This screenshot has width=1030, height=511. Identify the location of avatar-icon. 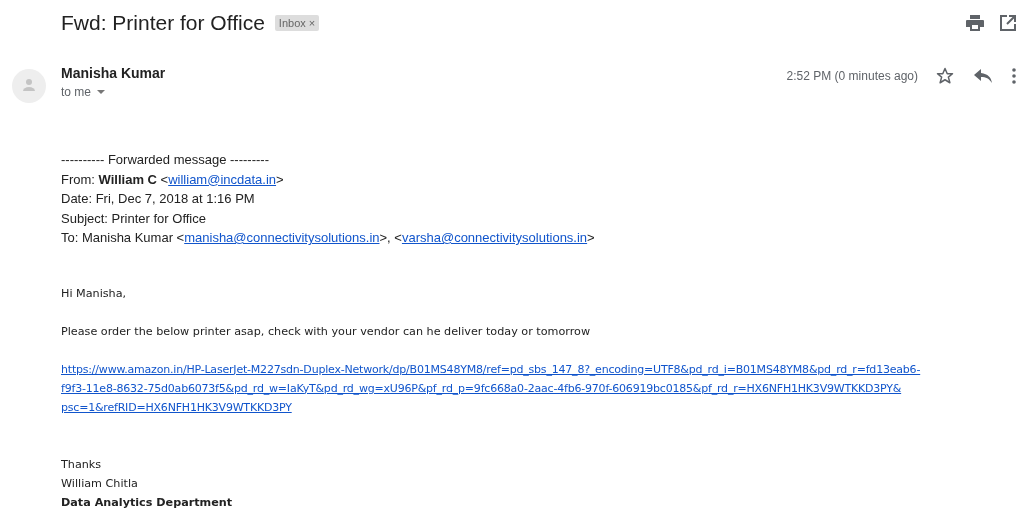
(29, 86).